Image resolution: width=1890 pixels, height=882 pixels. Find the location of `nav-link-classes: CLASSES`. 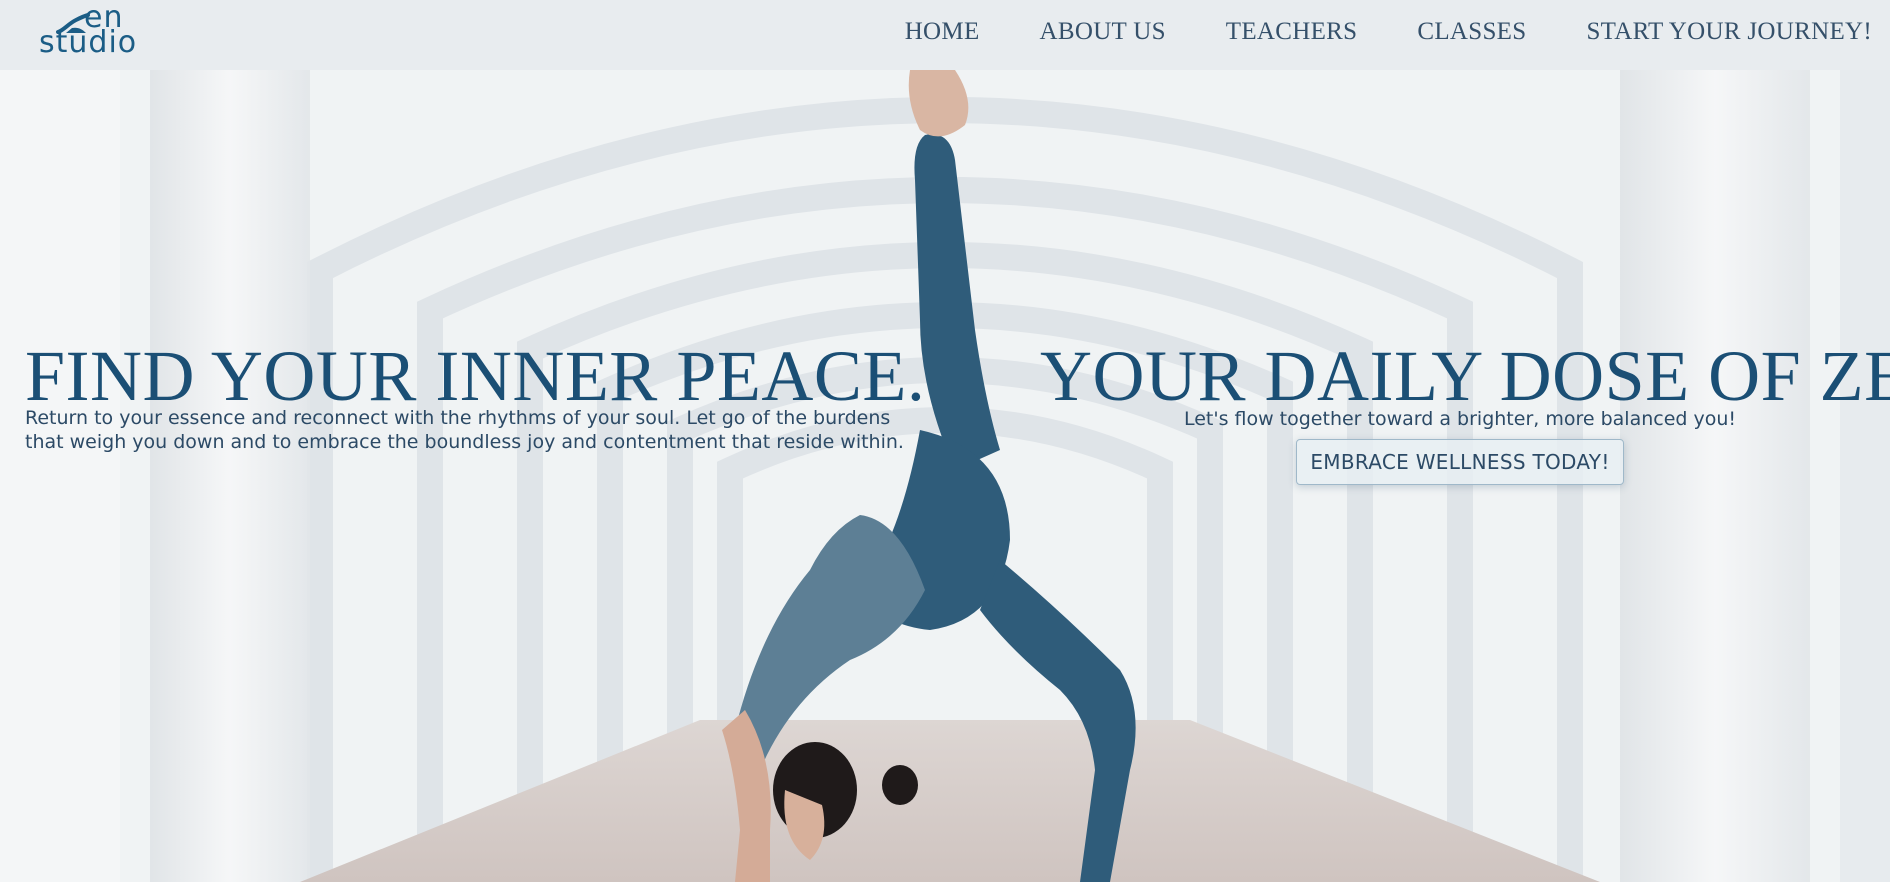

nav-link-classes: CLASSES is located at coordinates (1471, 31).